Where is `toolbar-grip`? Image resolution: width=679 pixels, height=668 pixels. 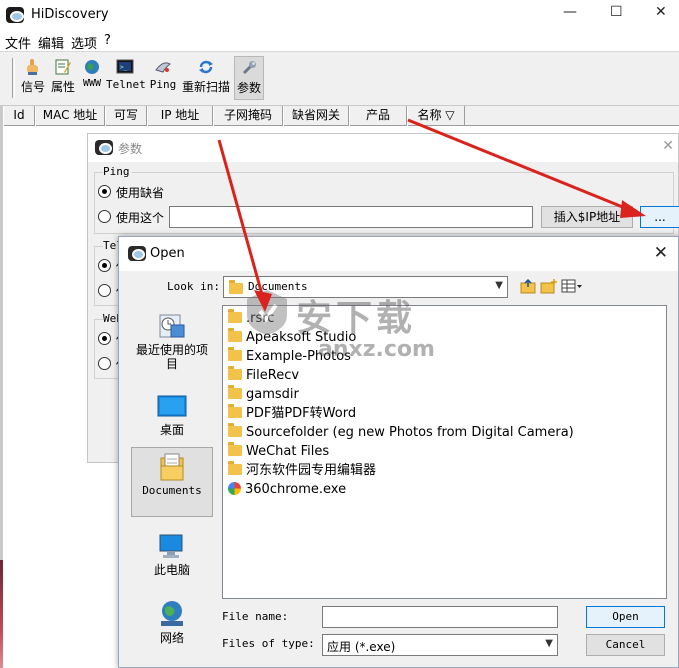 toolbar-grip is located at coordinates (13, 78).